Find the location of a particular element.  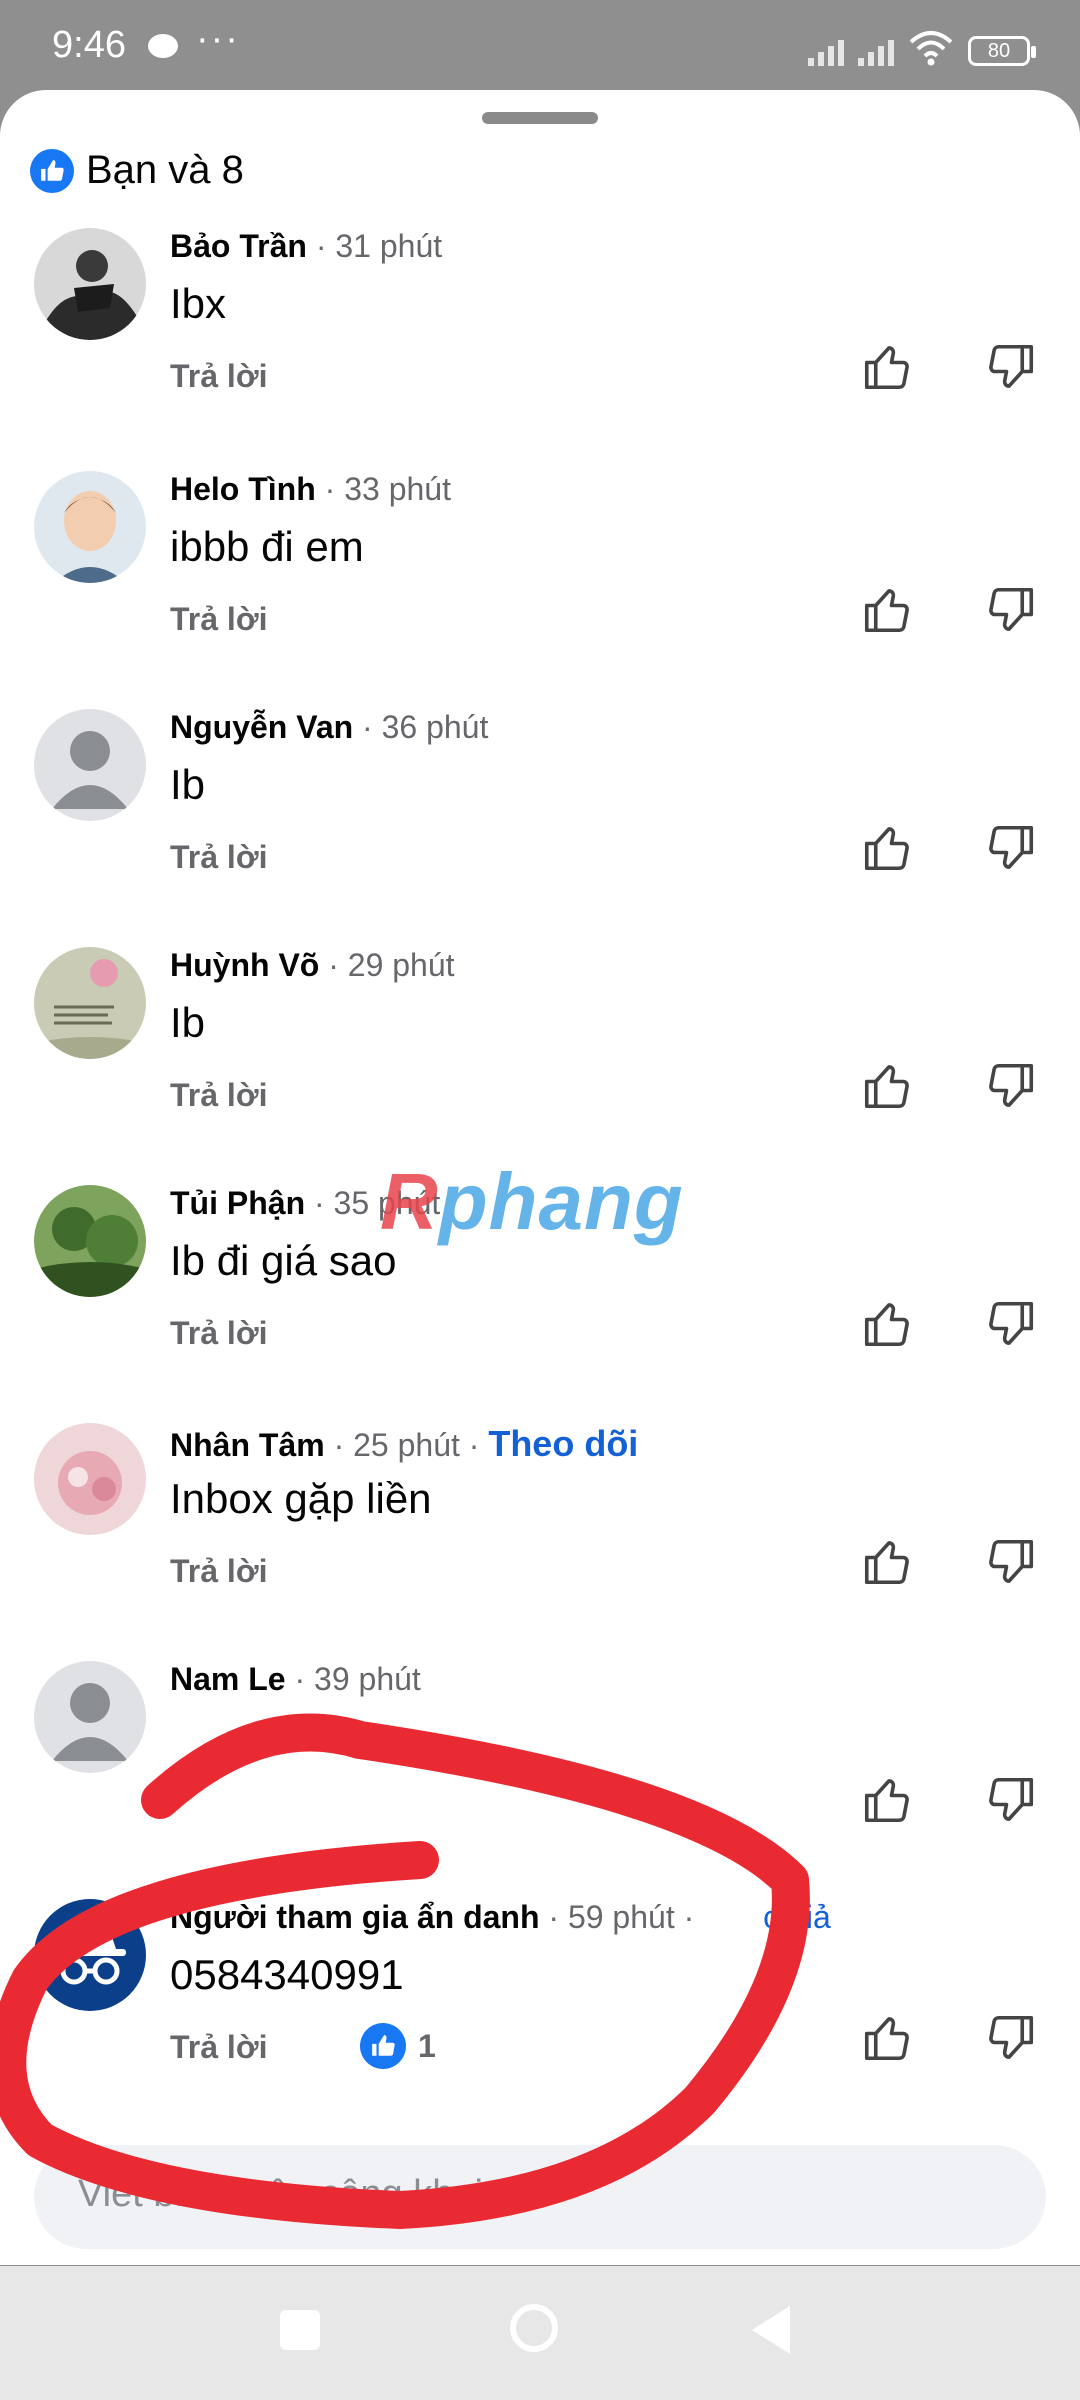

comment-header: Nhân Tâm · 25 phút · Theo dõi is located at coordinates (404, 1444).